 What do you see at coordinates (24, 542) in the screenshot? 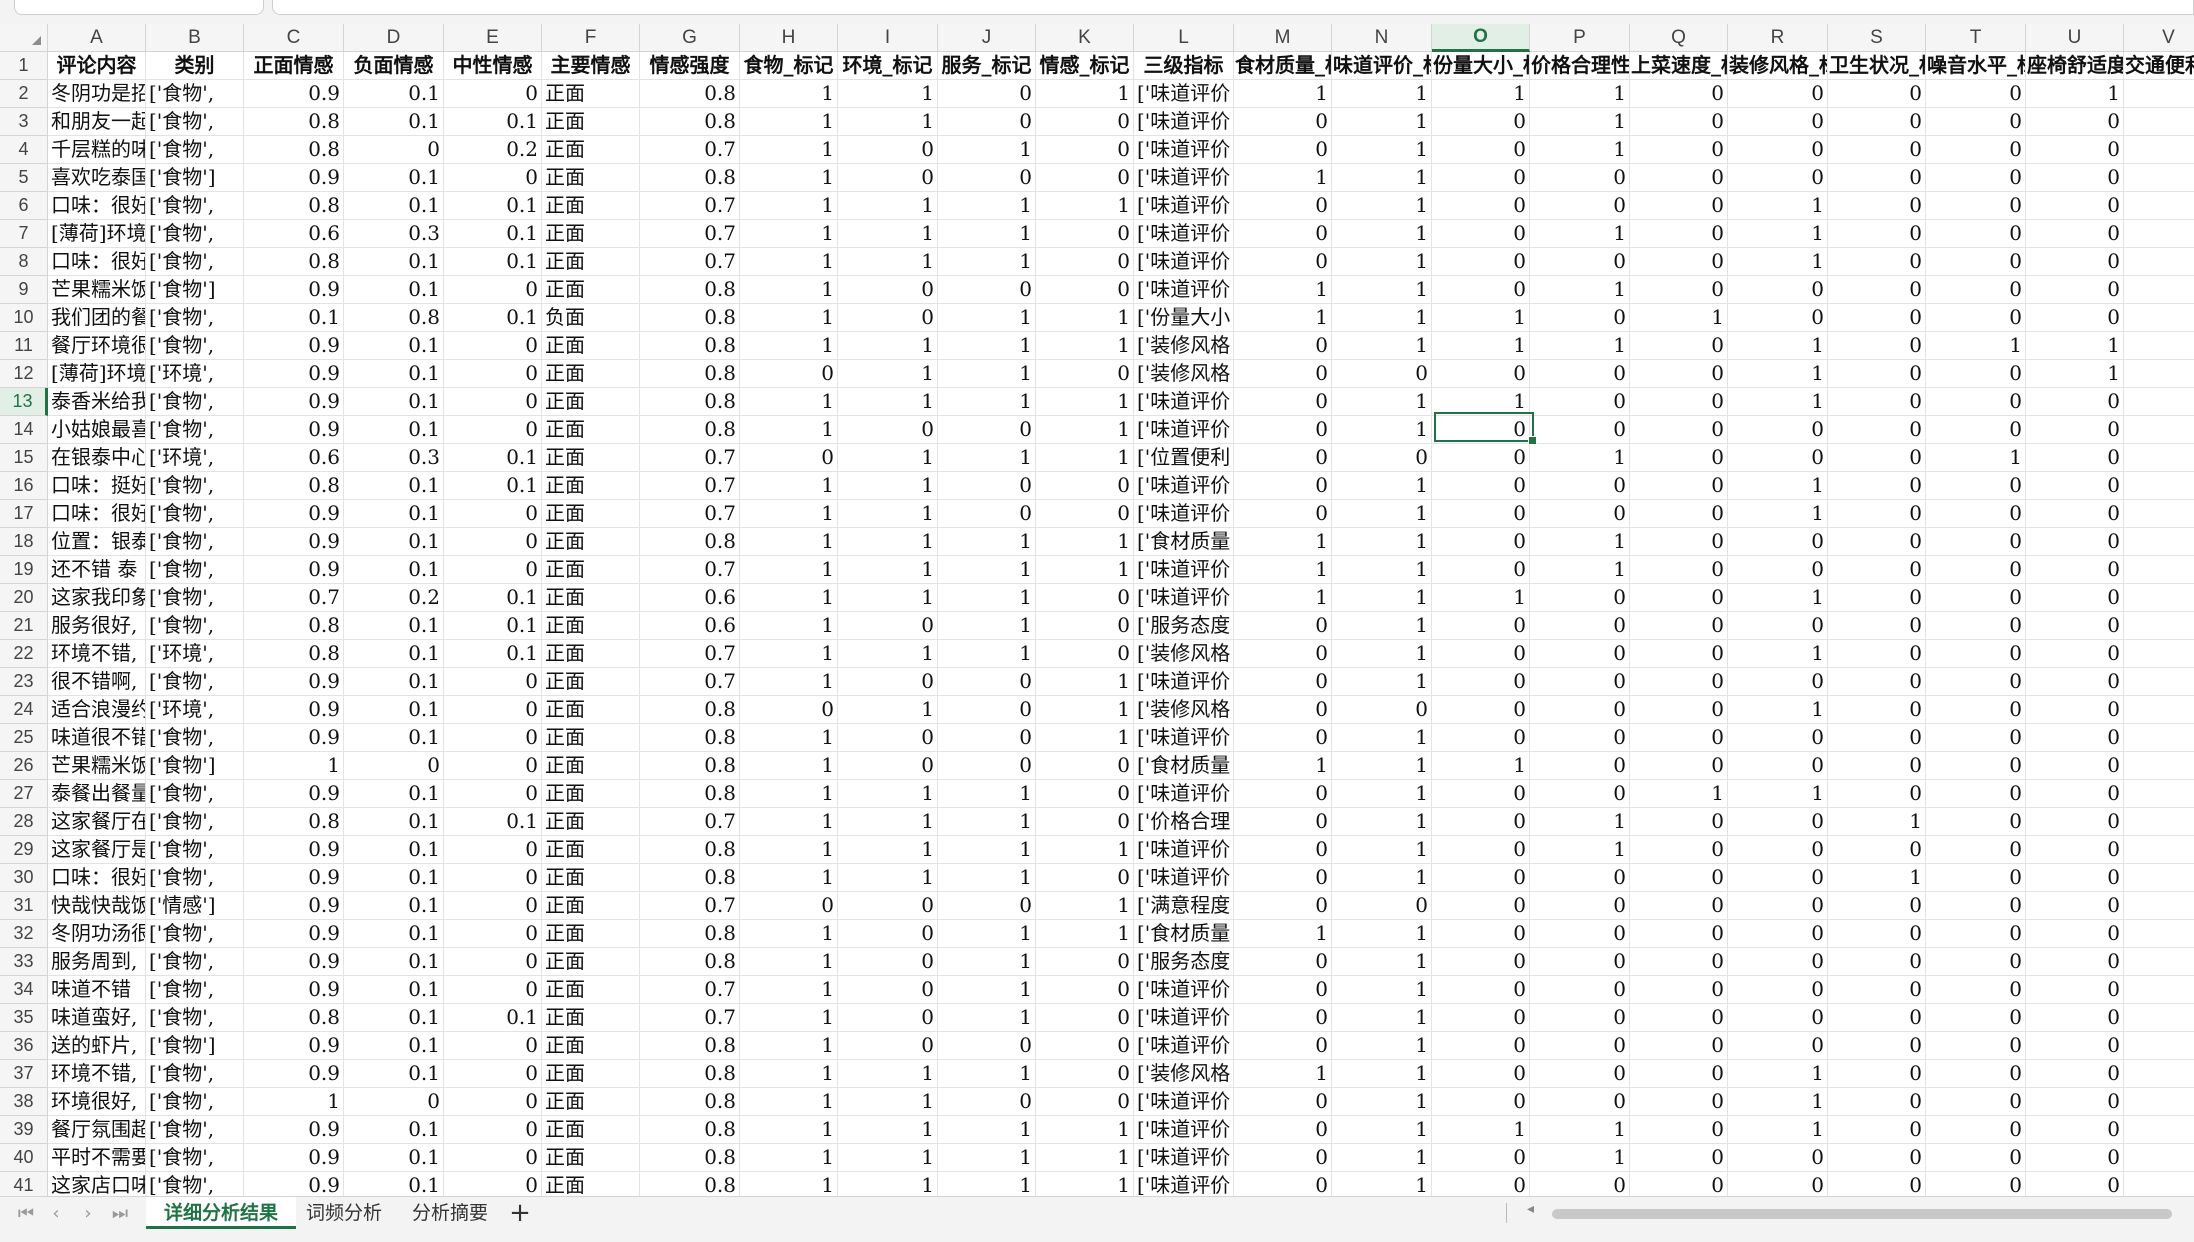
I see `row-header-18: 18` at bounding box center [24, 542].